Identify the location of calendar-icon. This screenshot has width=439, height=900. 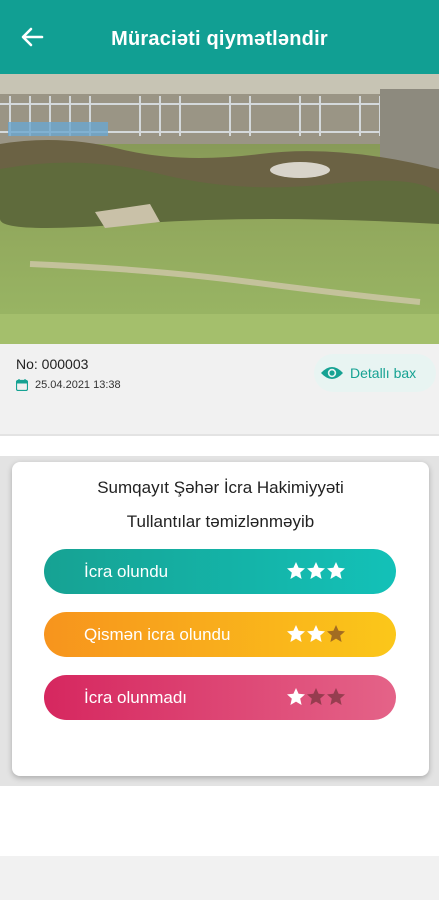
(22, 385).